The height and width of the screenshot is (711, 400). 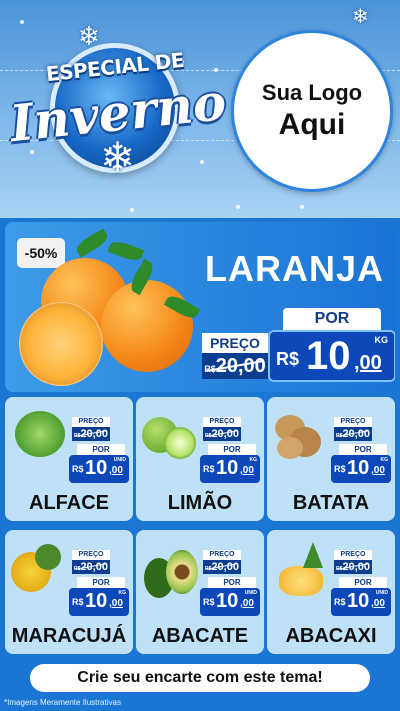 I want to click on product-name: MARACUJÁ, so click(x=69, y=636).